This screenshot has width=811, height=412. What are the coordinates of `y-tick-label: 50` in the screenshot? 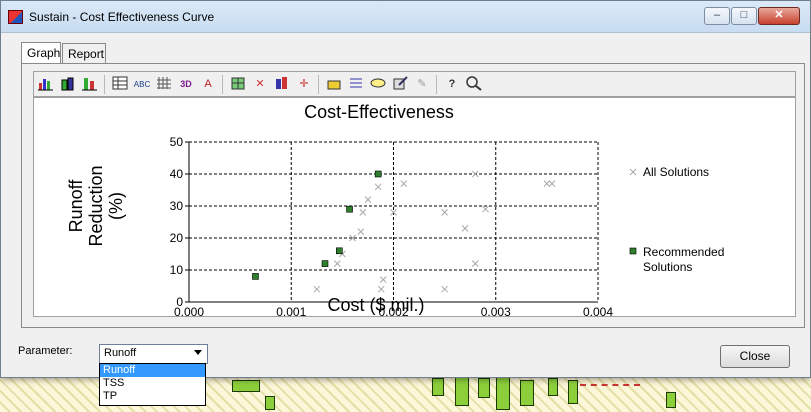 It's located at (177, 142).